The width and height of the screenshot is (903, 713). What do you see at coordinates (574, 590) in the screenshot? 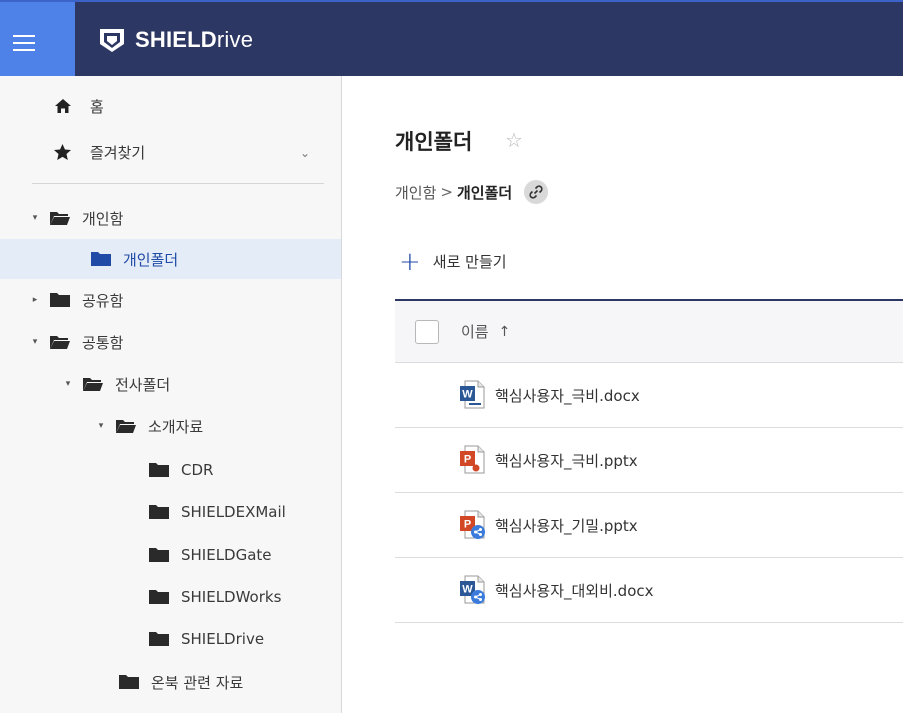
I see `file-name: 핵심사용자_대외비.docx` at bounding box center [574, 590].